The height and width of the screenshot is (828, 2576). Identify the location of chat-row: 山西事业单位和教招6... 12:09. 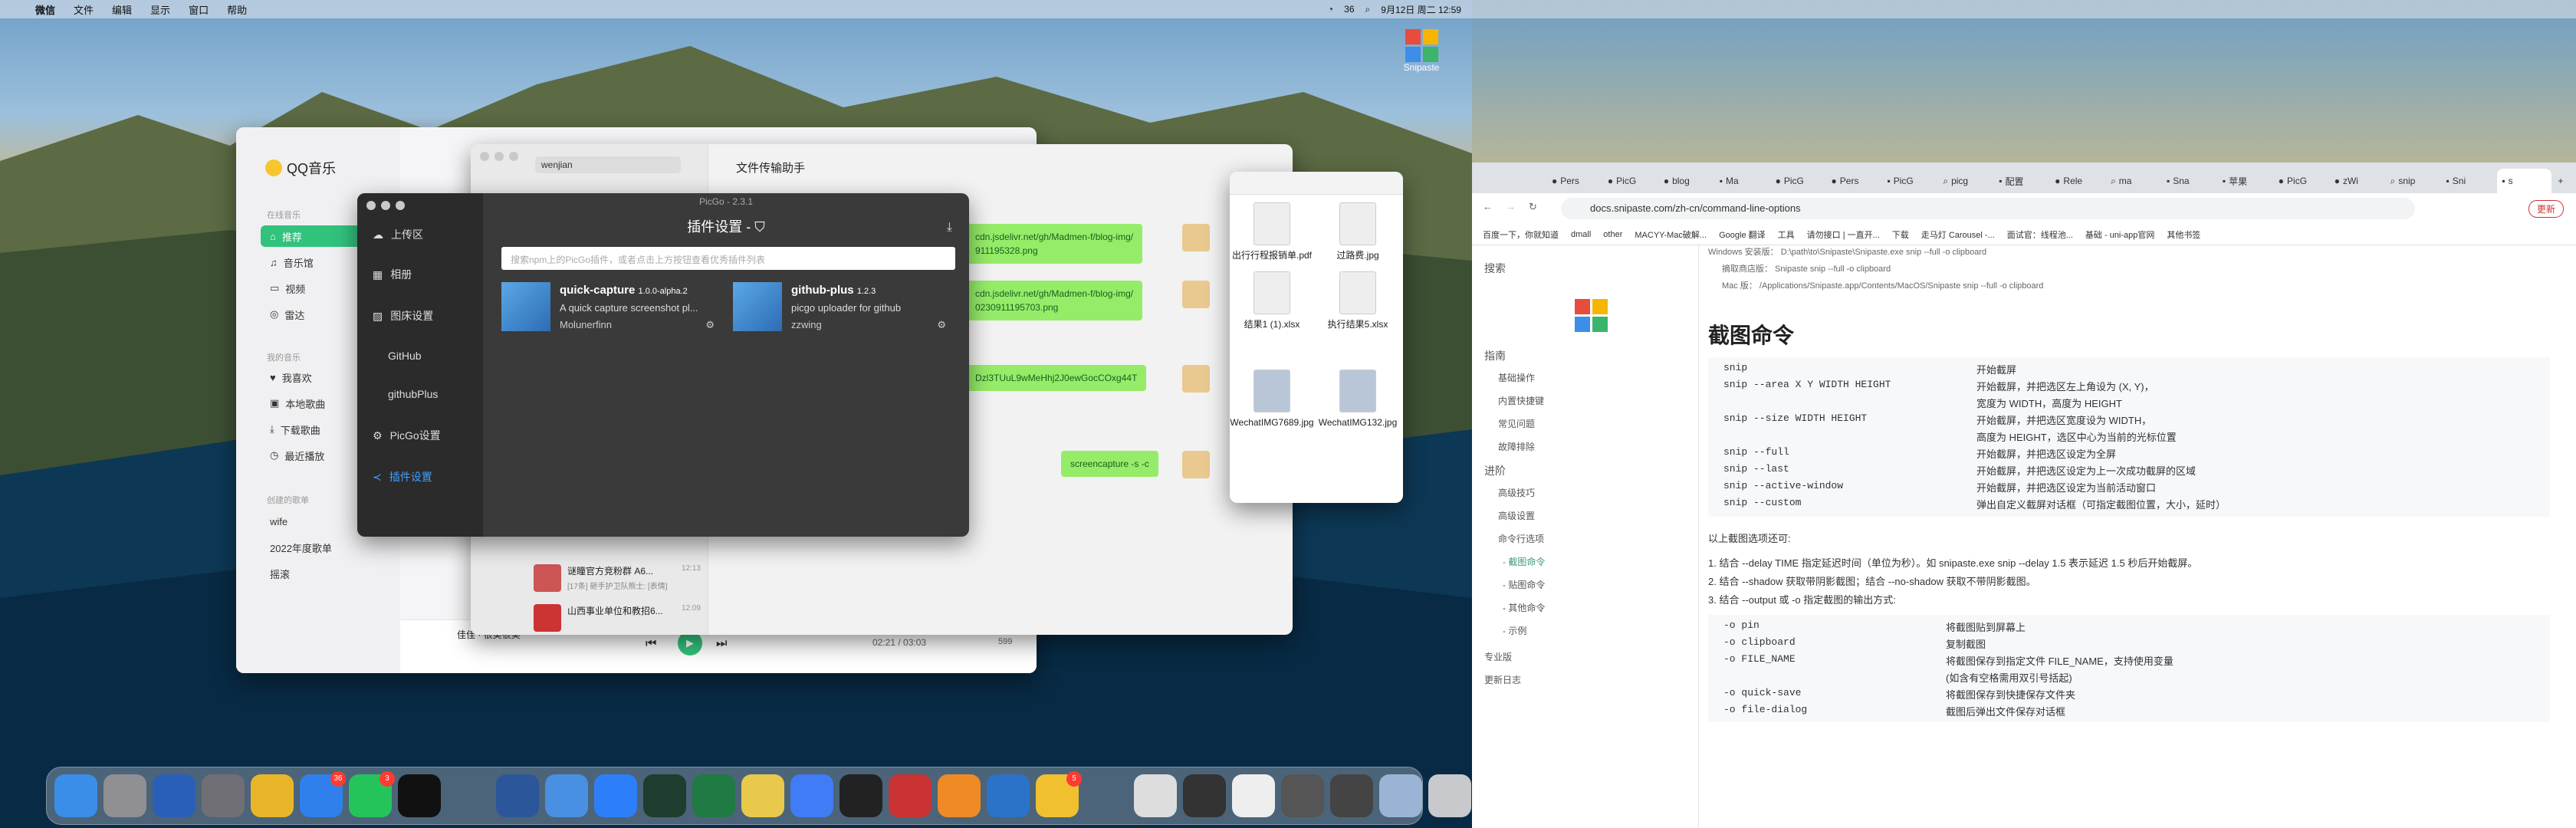
(616, 617).